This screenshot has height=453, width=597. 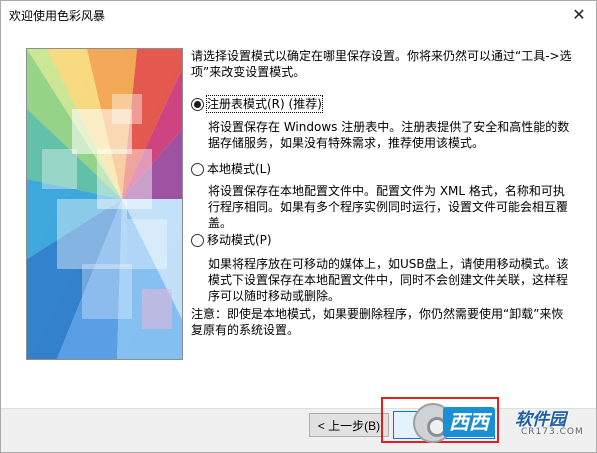 I want to click on close-button: ✕, so click(x=579, y=14).